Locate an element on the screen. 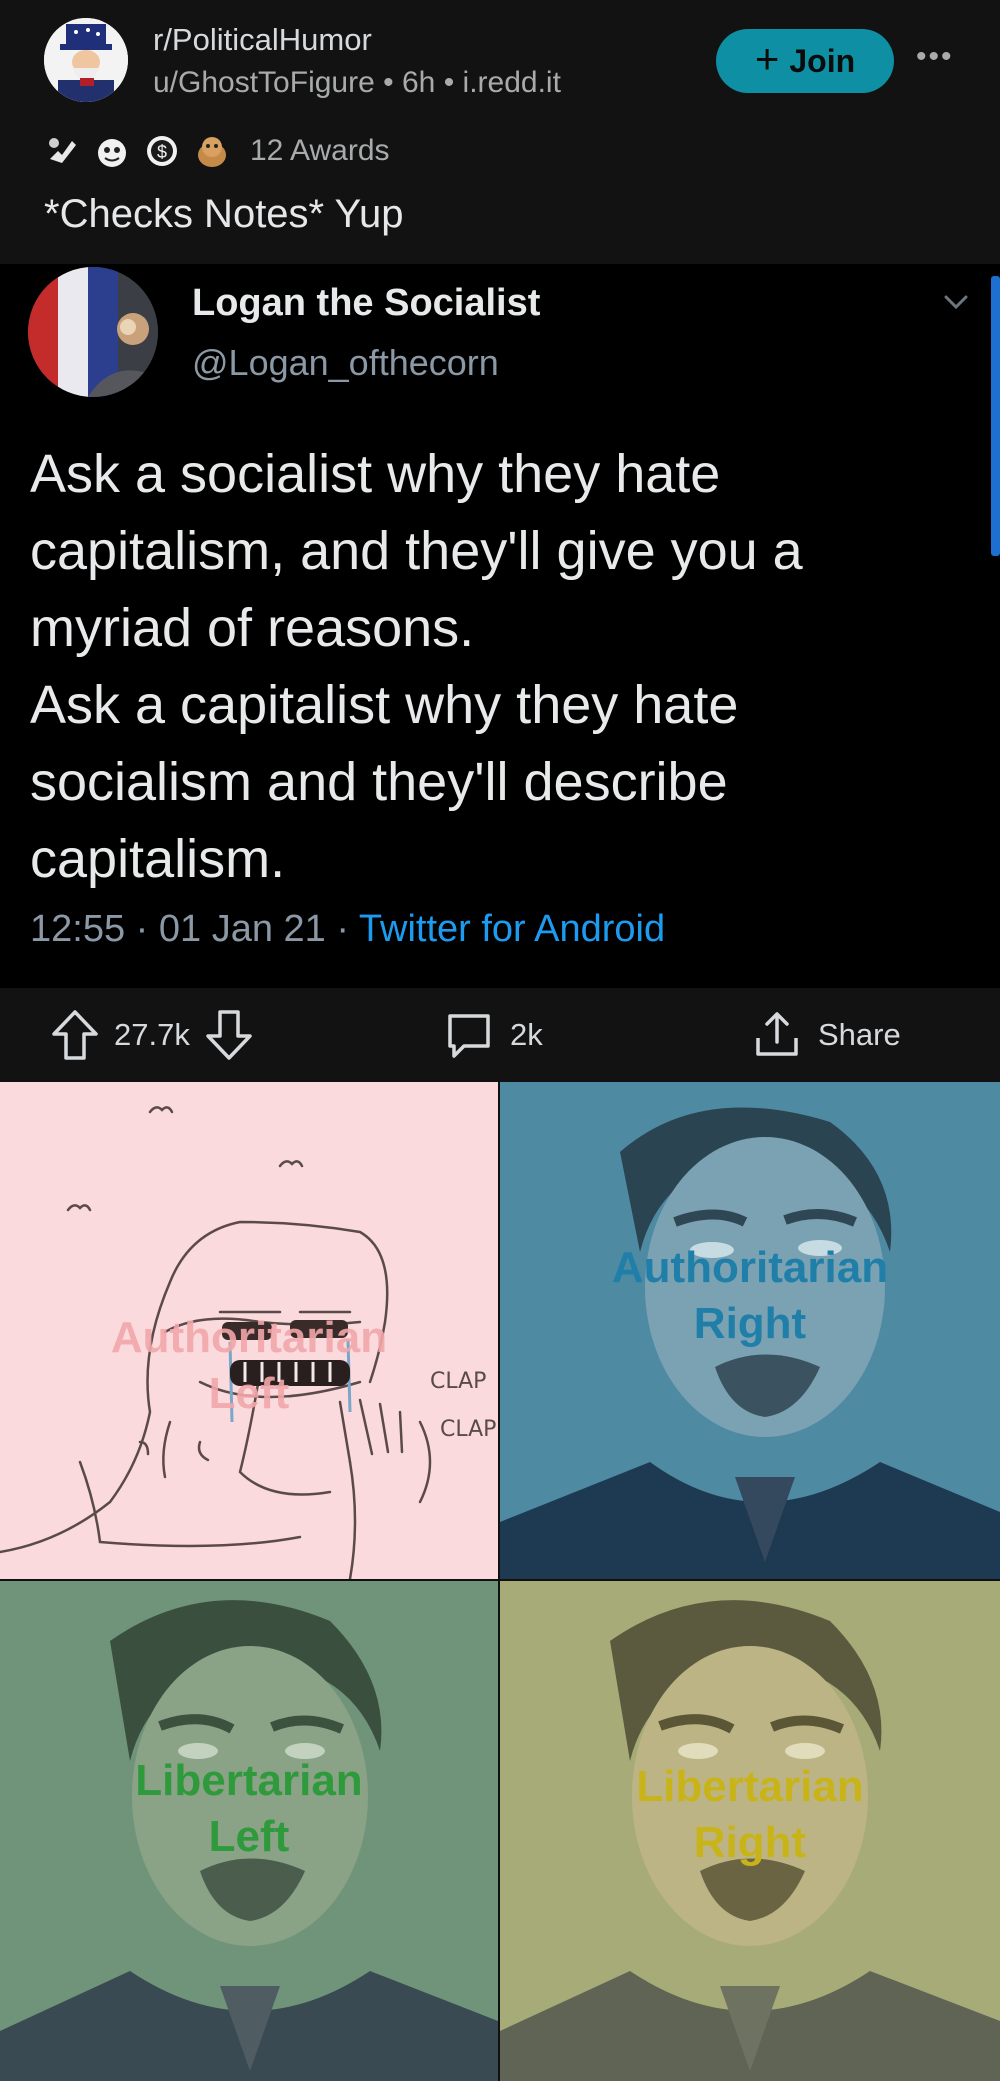 Image resolution: width=1000 pixels, height=2081 pixels. post-meta: u/GhostToFigure • 6h • i.redd.it is located at coordinates (357, 83).